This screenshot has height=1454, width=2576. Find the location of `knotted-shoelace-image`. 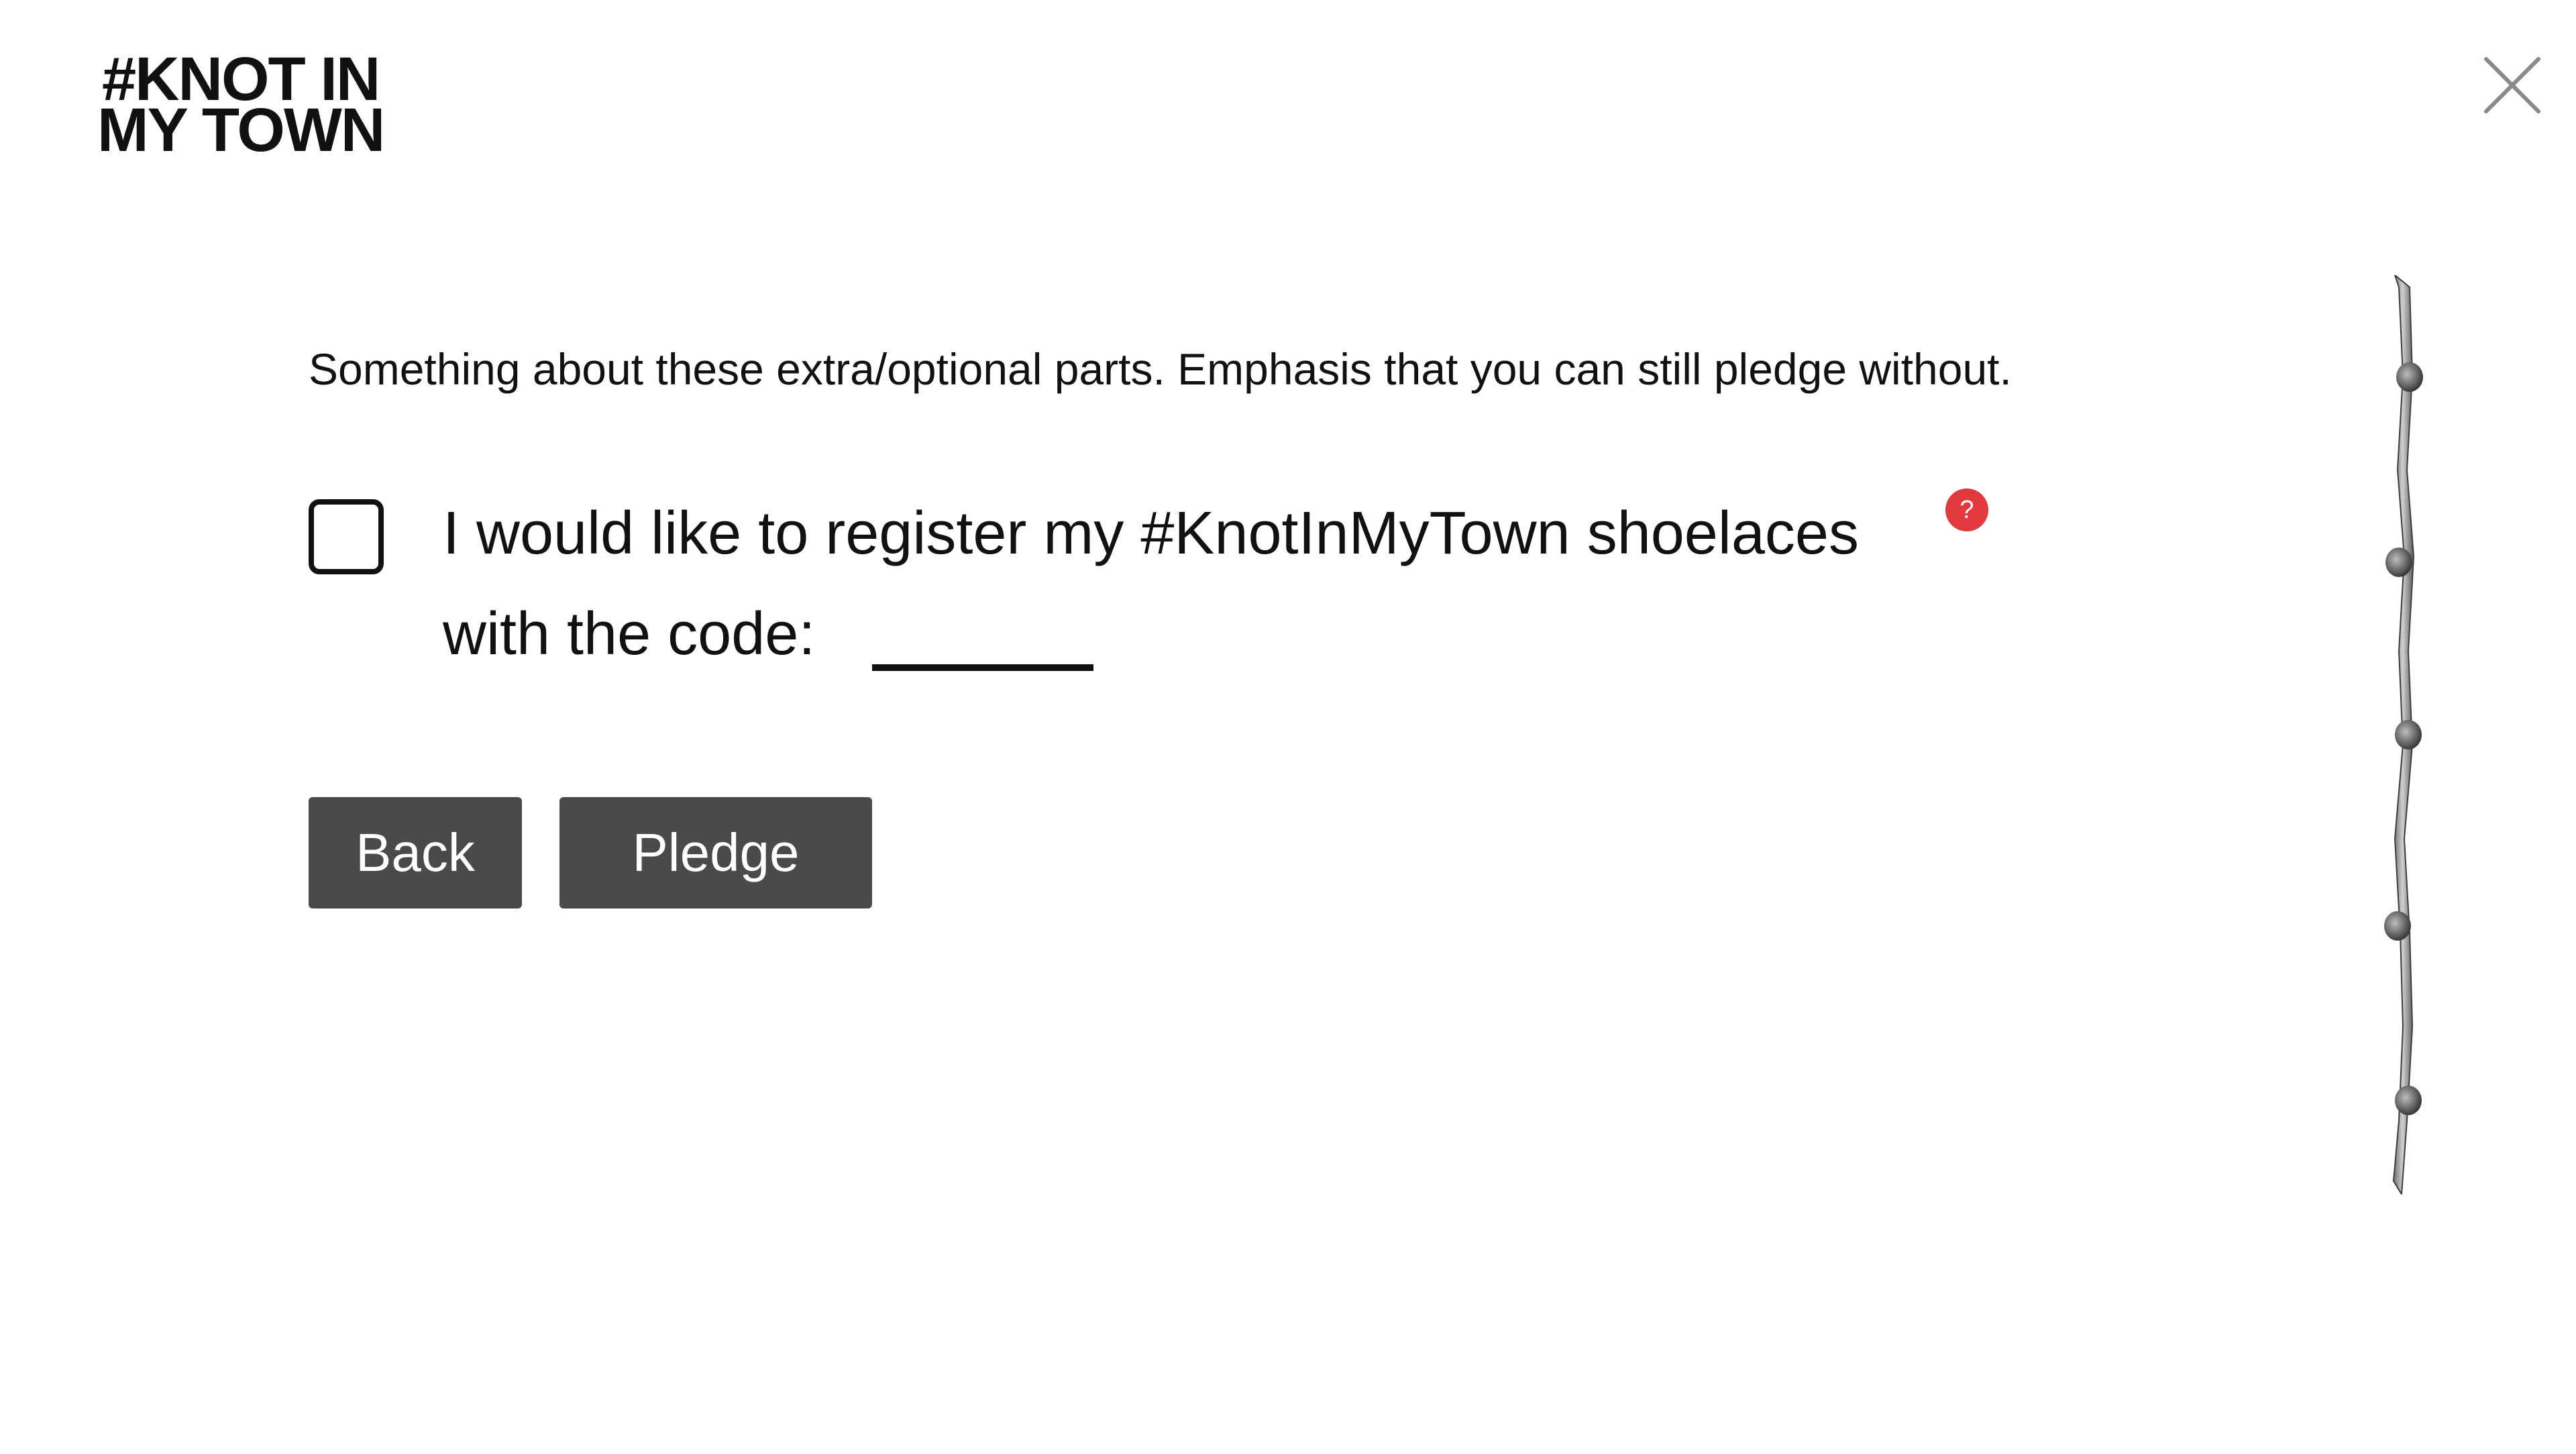

knotted-shoelace-image is located at coordinates (2405, 734).